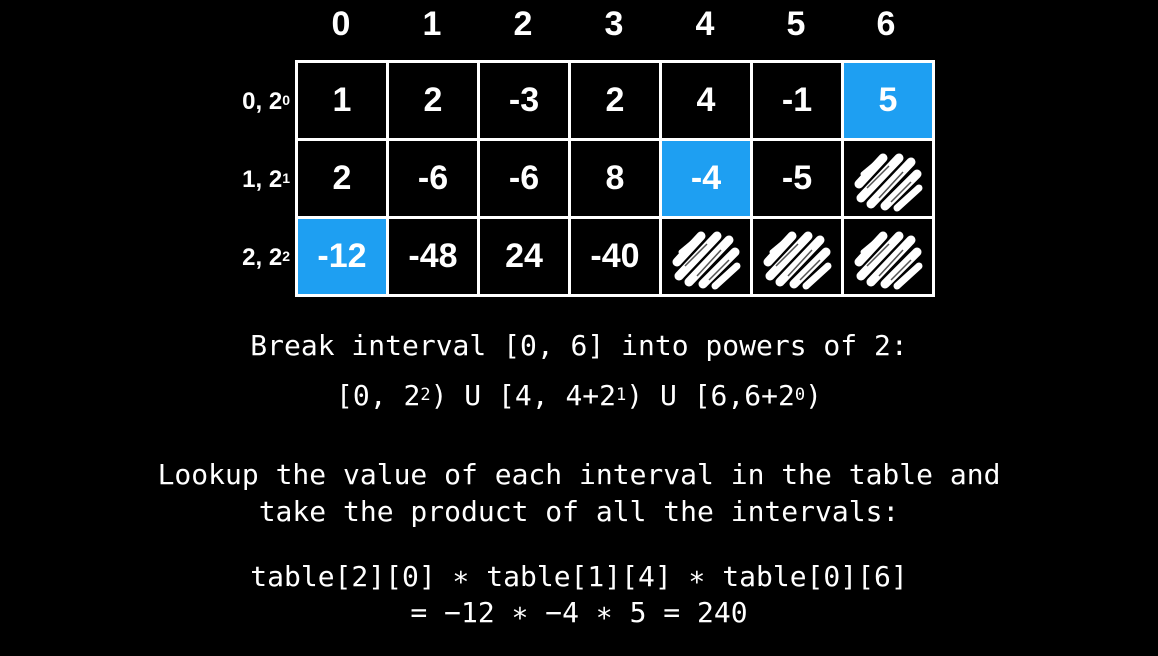  What do you see at coordinates (615, 100) in the screenshot?
I see `table-cell-r0-c3: 2` at bounding box center [615, 100].